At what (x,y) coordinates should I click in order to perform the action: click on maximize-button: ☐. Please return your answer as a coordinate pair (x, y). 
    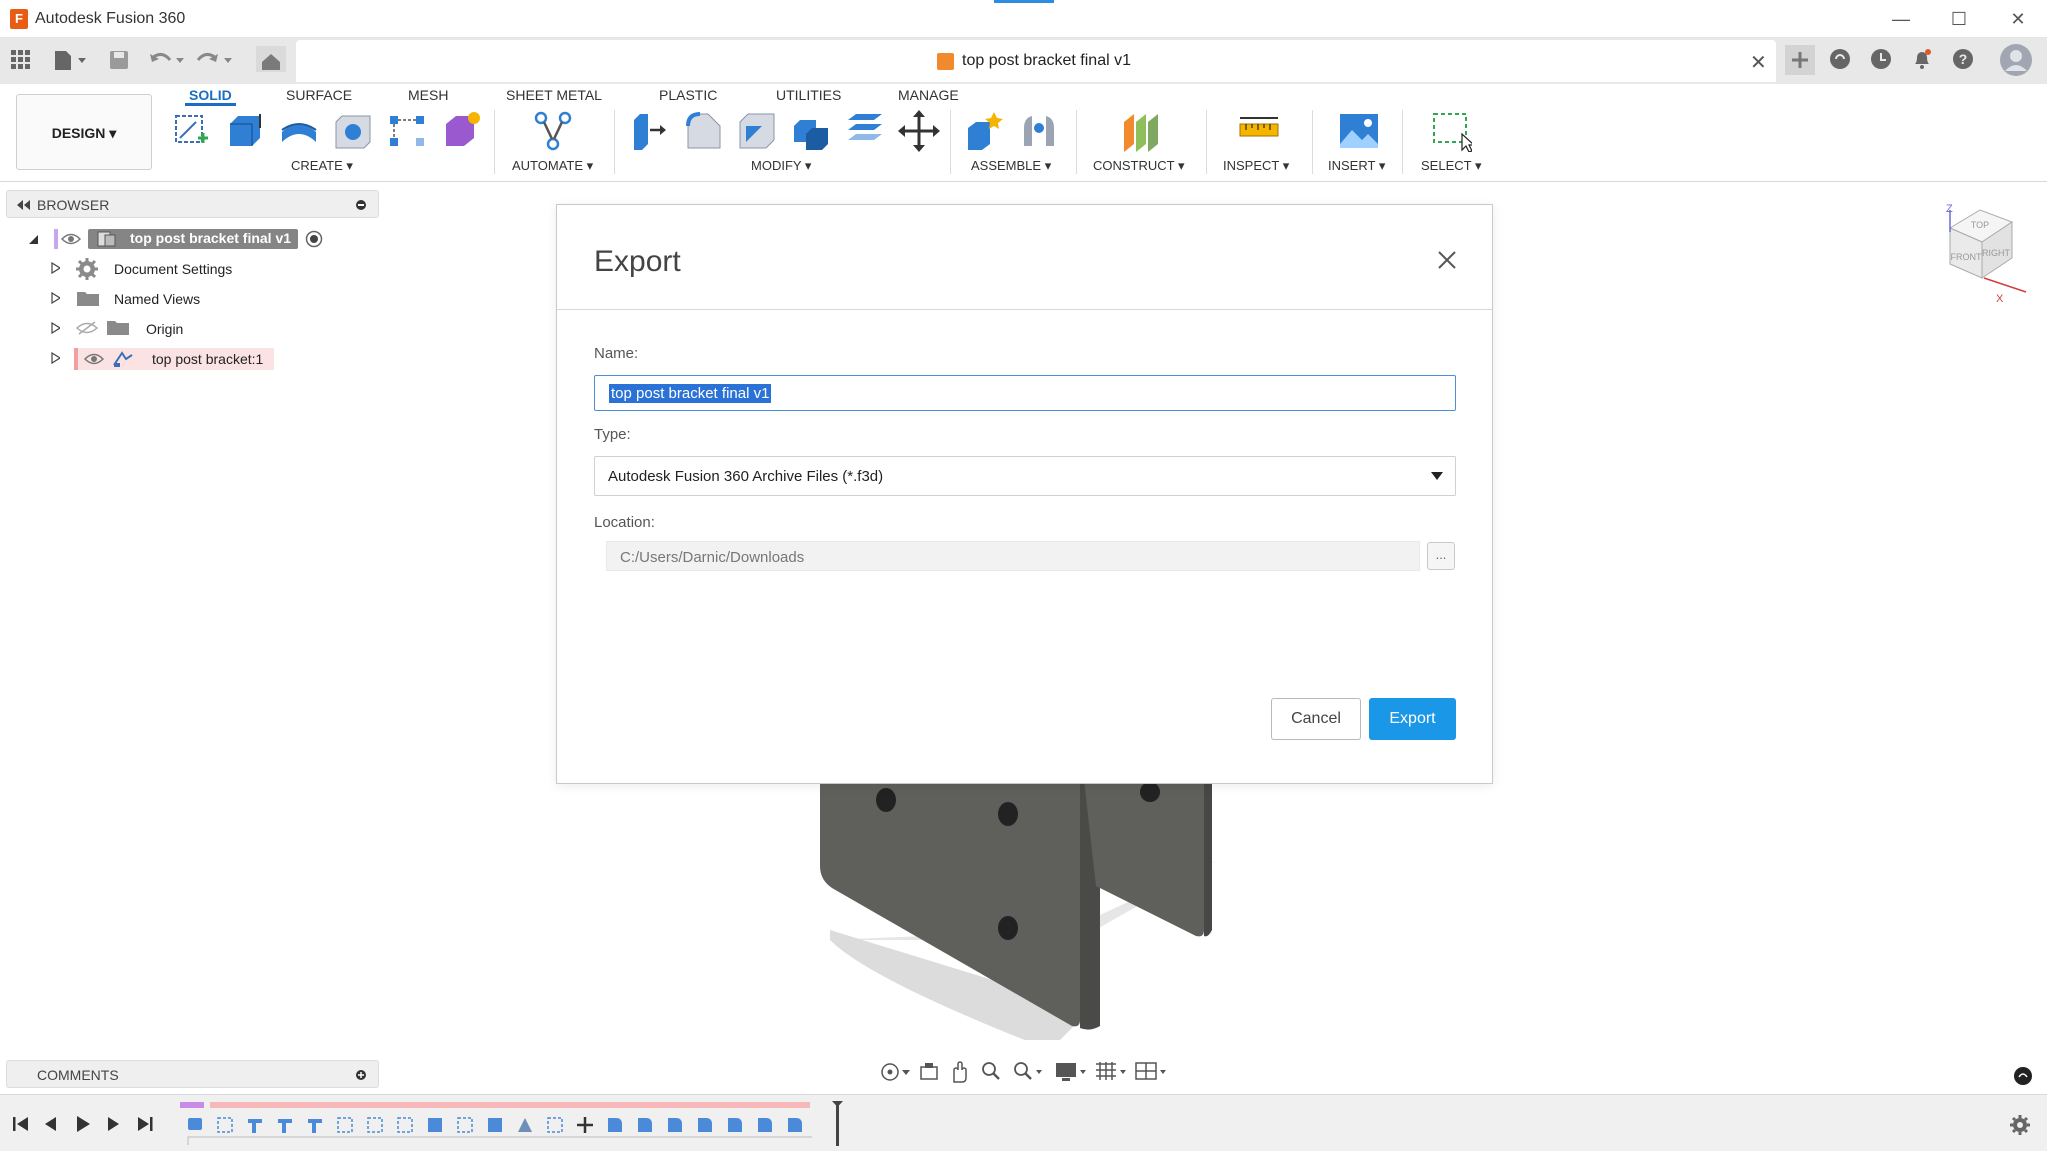
    Looking at the image, I should click on (1959, 19).